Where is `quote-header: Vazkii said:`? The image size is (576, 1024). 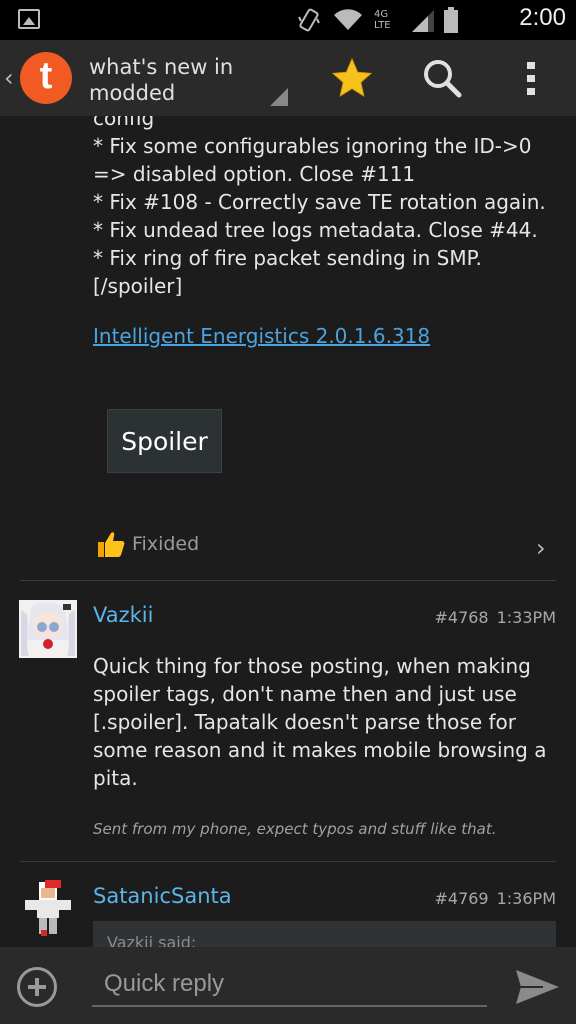 quote-header: Vazkii said: is located at coordinates (152, 940).